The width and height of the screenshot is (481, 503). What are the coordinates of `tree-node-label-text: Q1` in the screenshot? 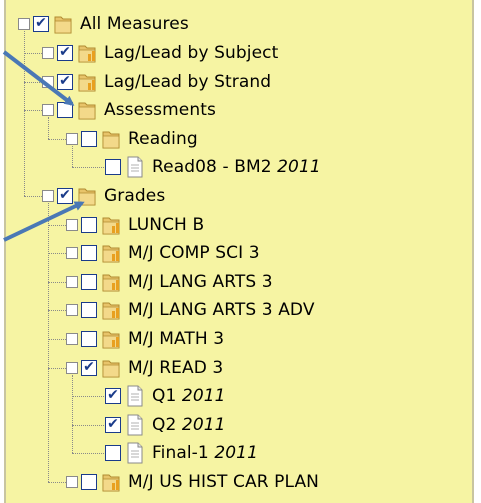 It's located at (167, 396).